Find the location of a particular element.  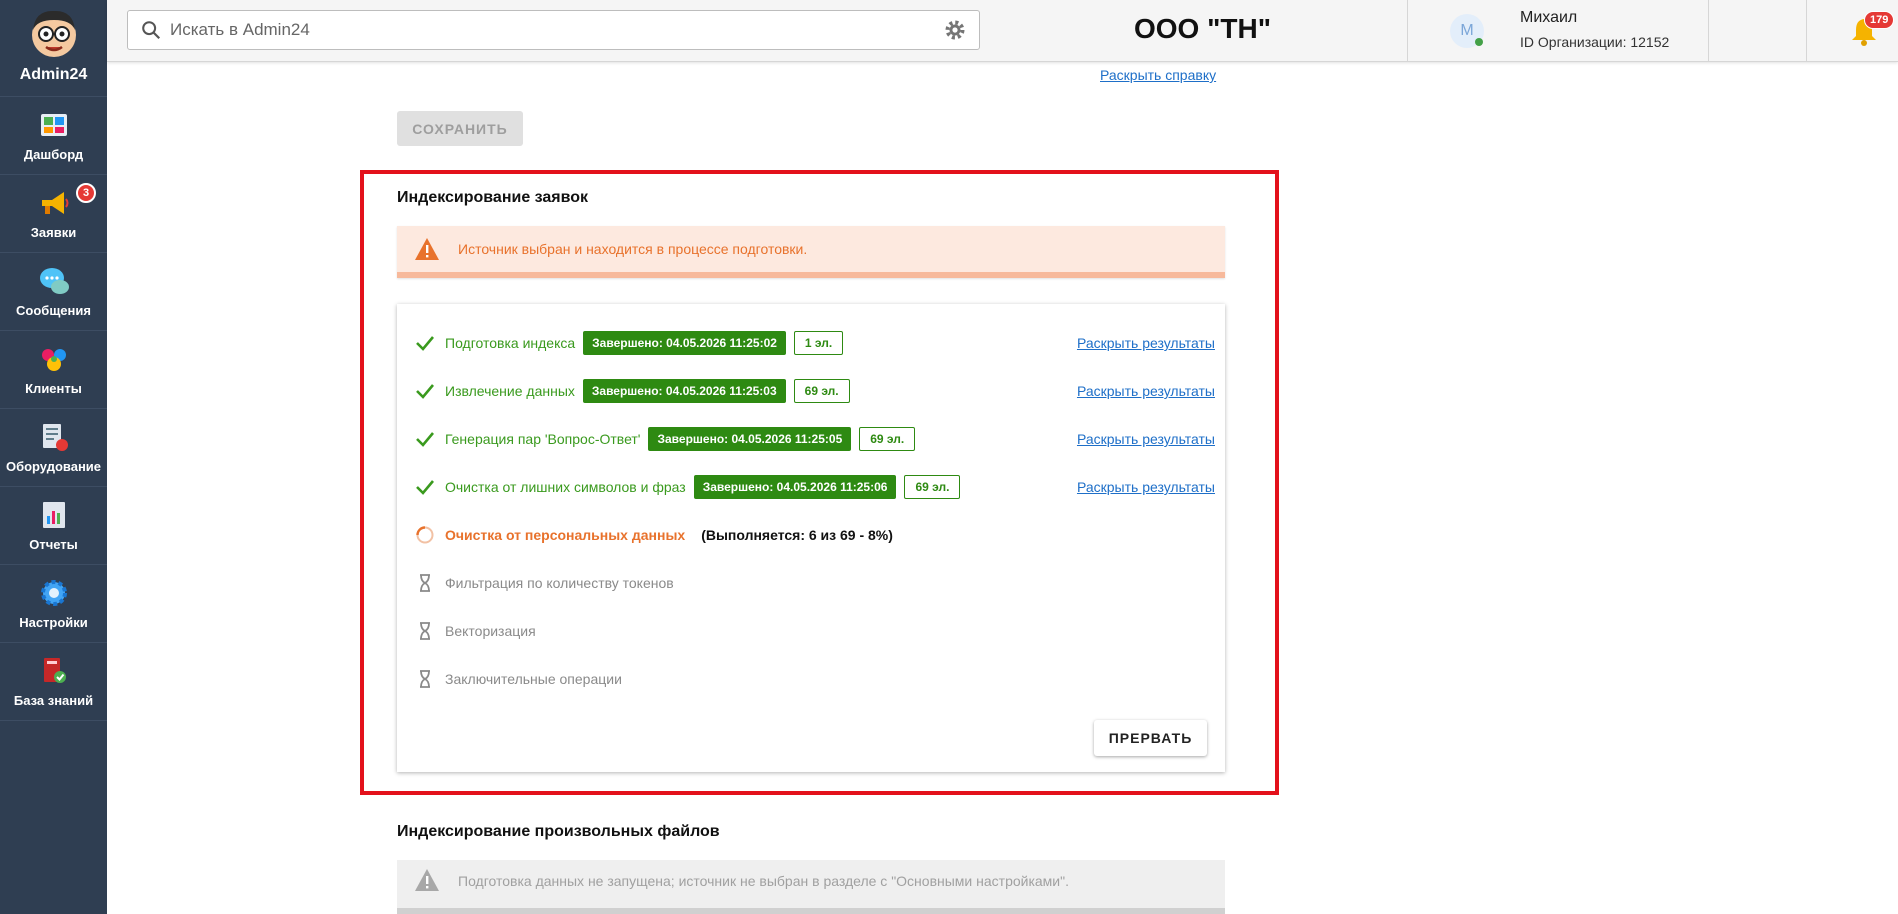

step-label: Извлечение данных is located at coordinates (510, 391).